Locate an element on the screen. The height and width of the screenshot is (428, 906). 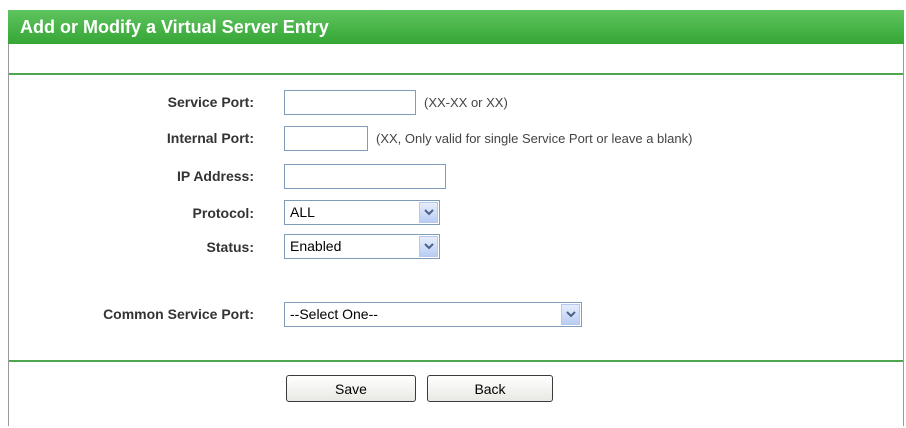
status-select: Enabled is located at coordinates (362, 246).